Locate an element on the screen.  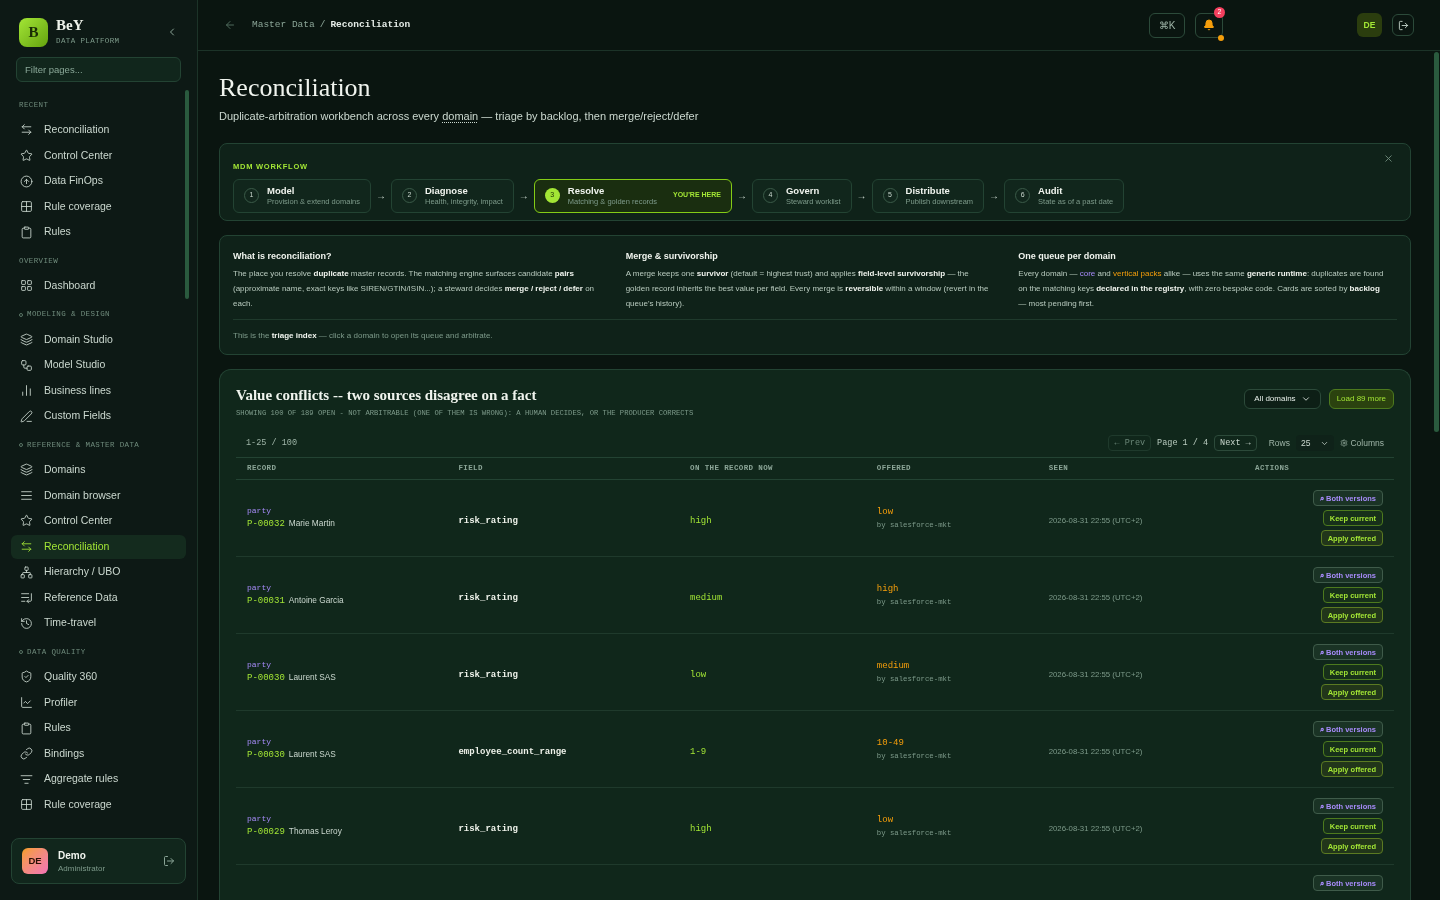
breadcrumb-current: Reconciliation is located at coordinates (370, 24).